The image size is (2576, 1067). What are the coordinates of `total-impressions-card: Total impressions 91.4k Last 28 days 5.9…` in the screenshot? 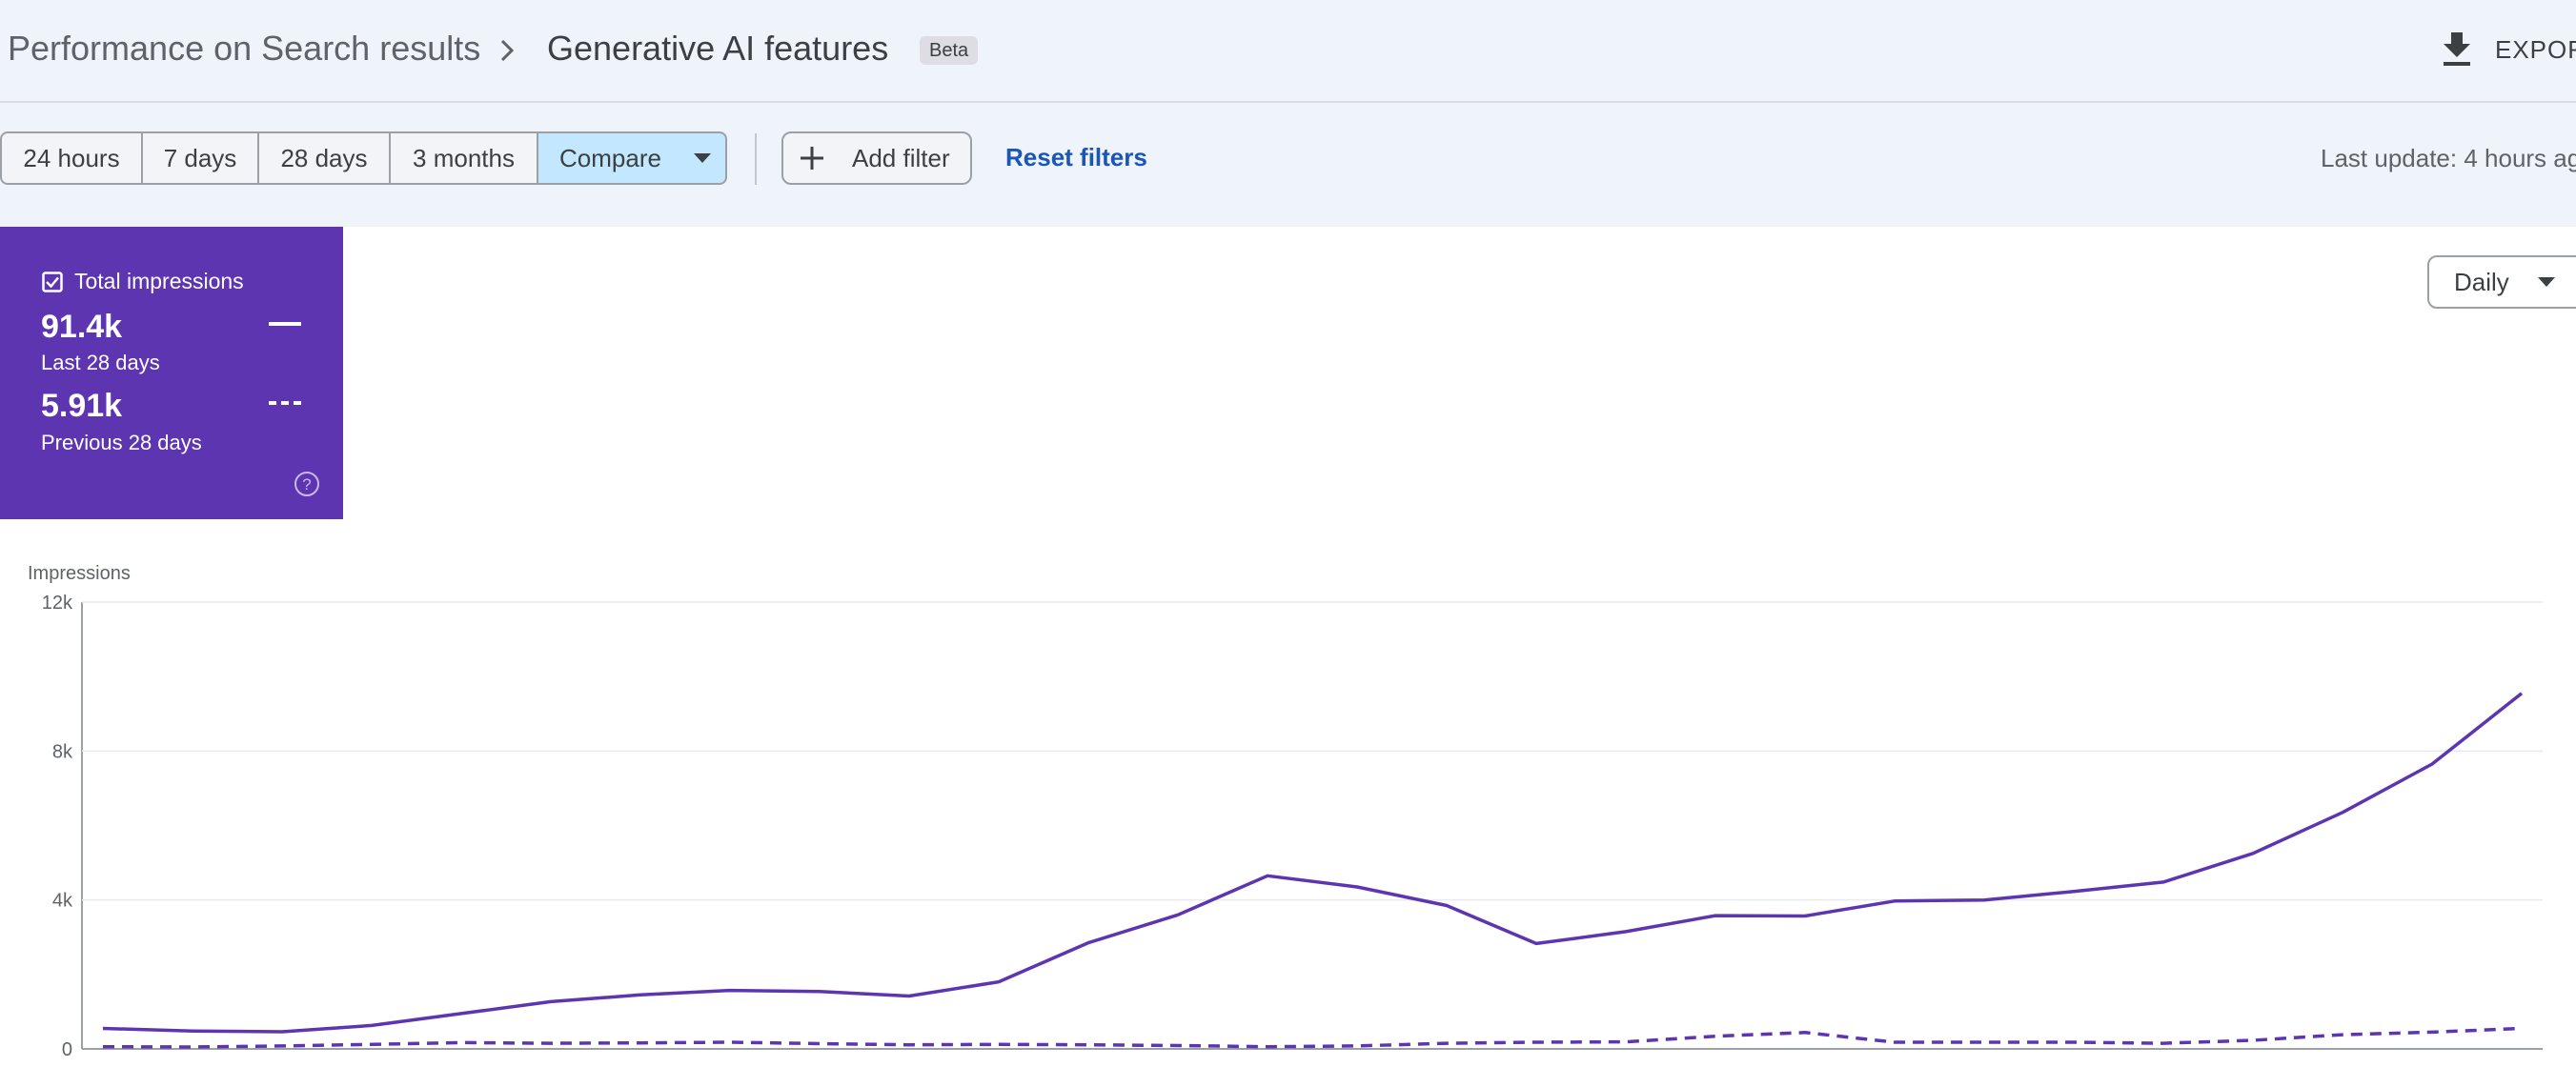 It's located at (171, 373).